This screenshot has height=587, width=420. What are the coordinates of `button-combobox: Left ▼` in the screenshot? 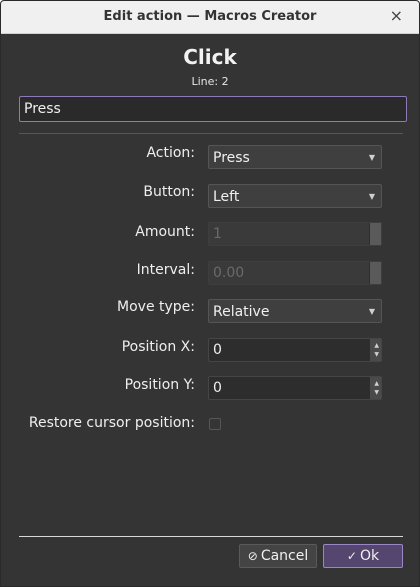 It's located at (295, 196).